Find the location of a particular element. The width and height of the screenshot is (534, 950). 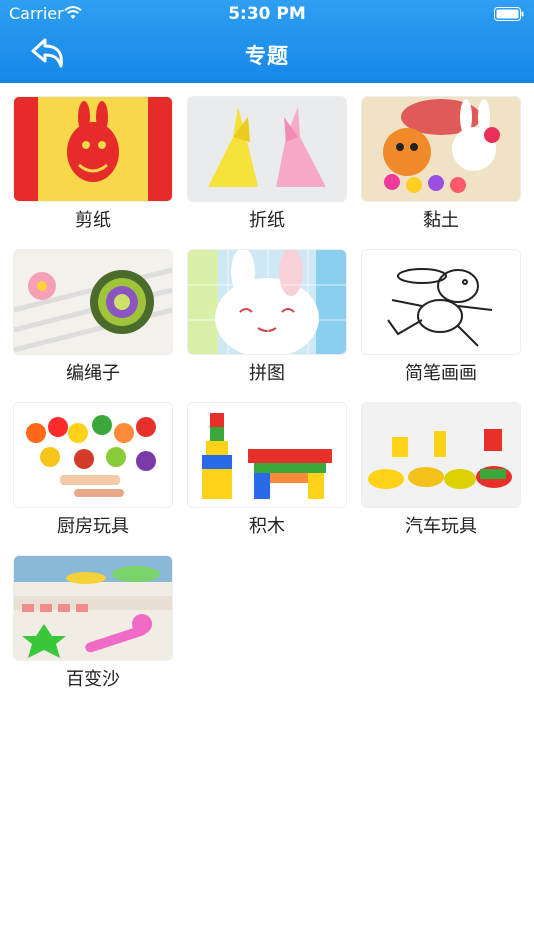

page-title: 专题 is located at coordinates (267, 56).